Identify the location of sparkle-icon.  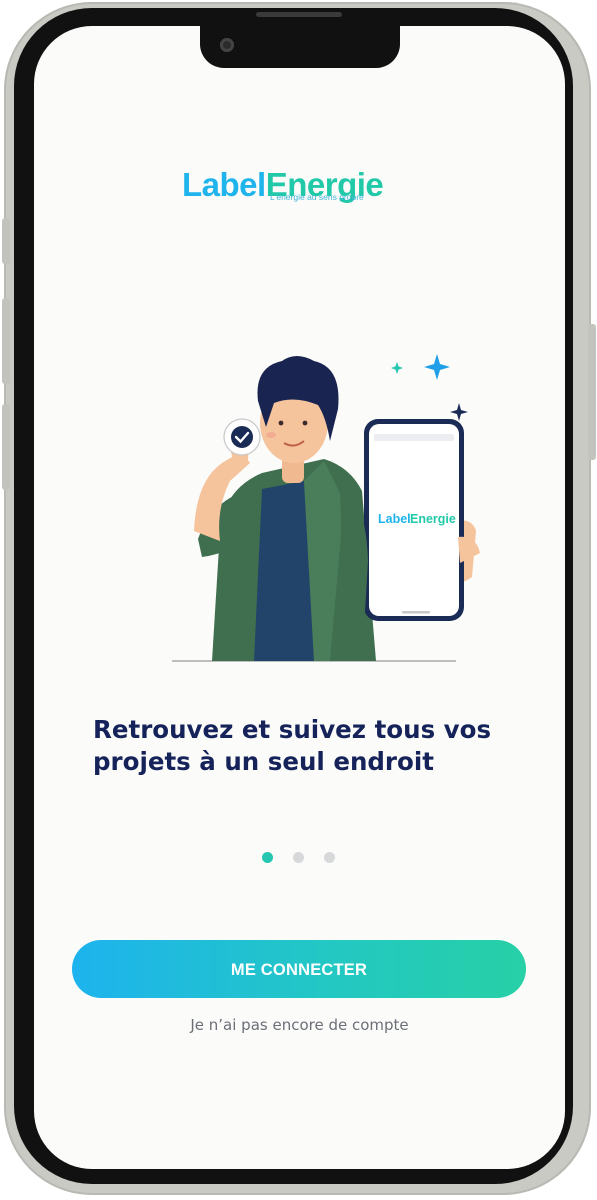
(429, 387).